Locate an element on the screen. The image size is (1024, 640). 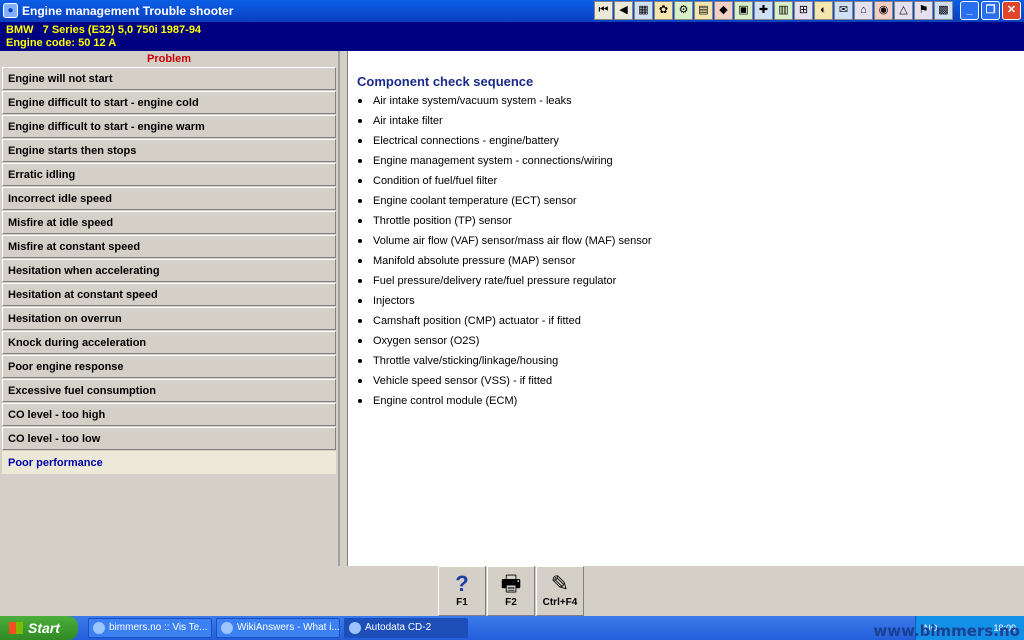
first-icon: ⏮ is located at coordinates (603, 10).